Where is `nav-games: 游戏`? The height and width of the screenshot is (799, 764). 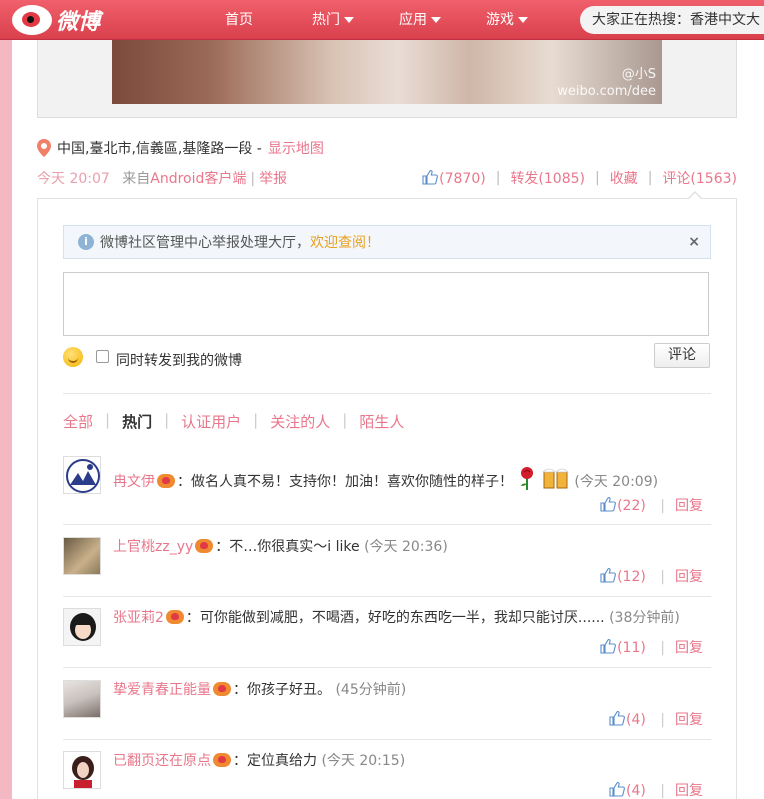 nav-games: 游戏 is located at coordinates (507, 19).